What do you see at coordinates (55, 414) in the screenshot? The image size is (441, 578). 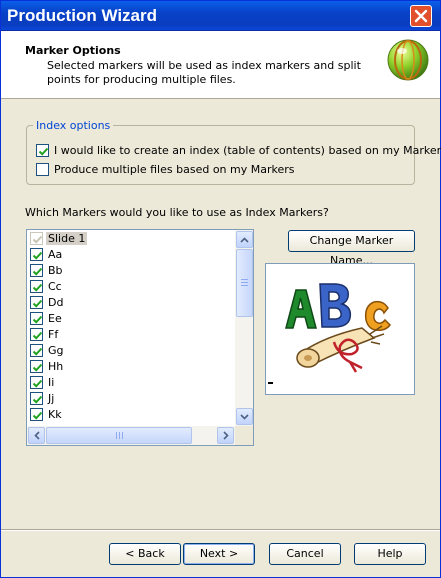 I see `marker-label: Kk` at bounding box center [55, 414].